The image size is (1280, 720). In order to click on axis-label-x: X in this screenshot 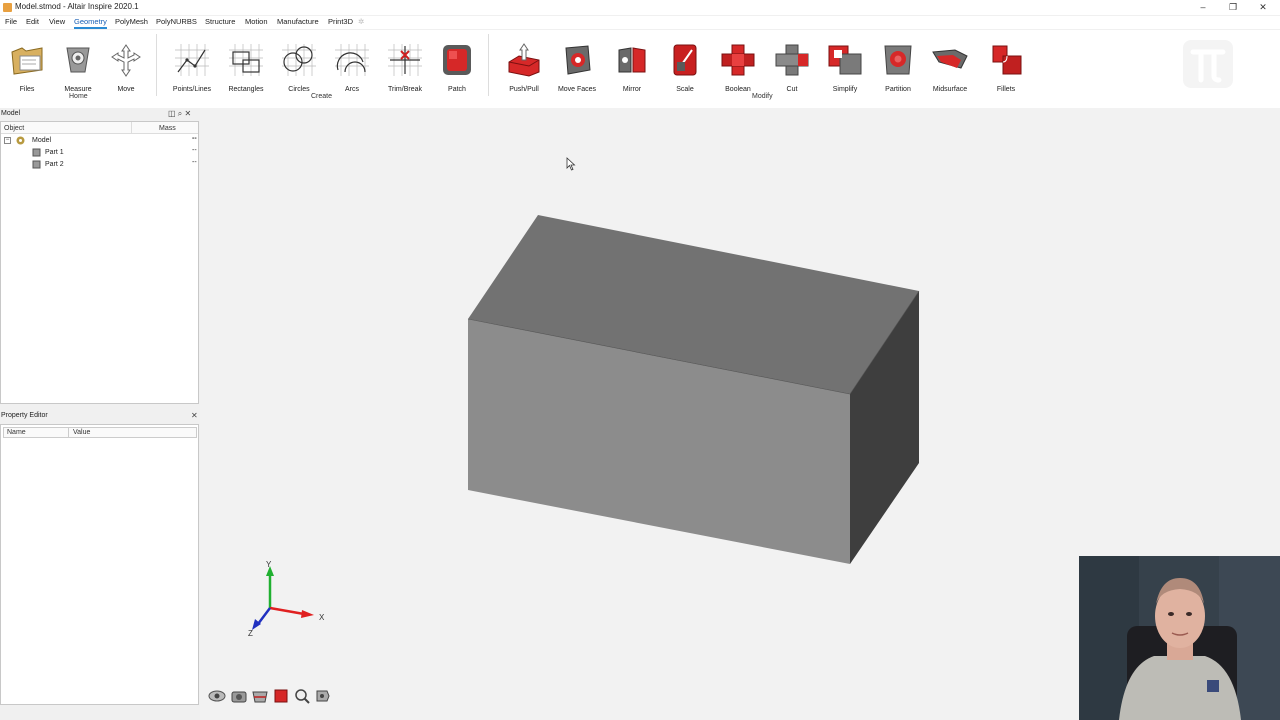, I will do `click(322, 617)`.